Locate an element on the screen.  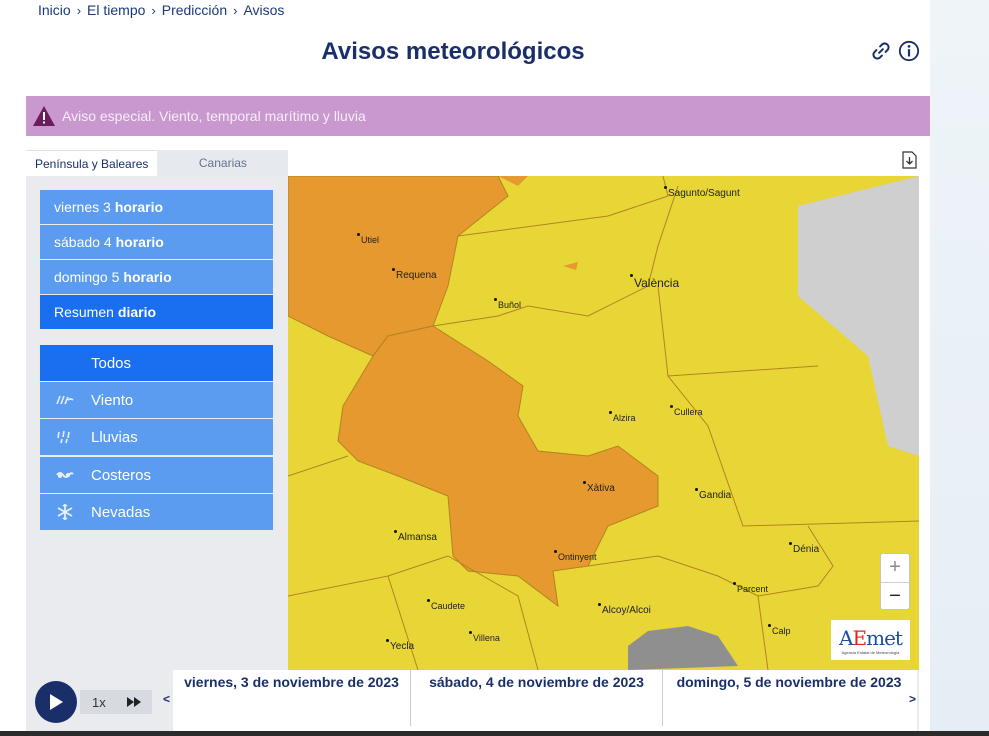
download-icon is located at coordinates (909, 160).